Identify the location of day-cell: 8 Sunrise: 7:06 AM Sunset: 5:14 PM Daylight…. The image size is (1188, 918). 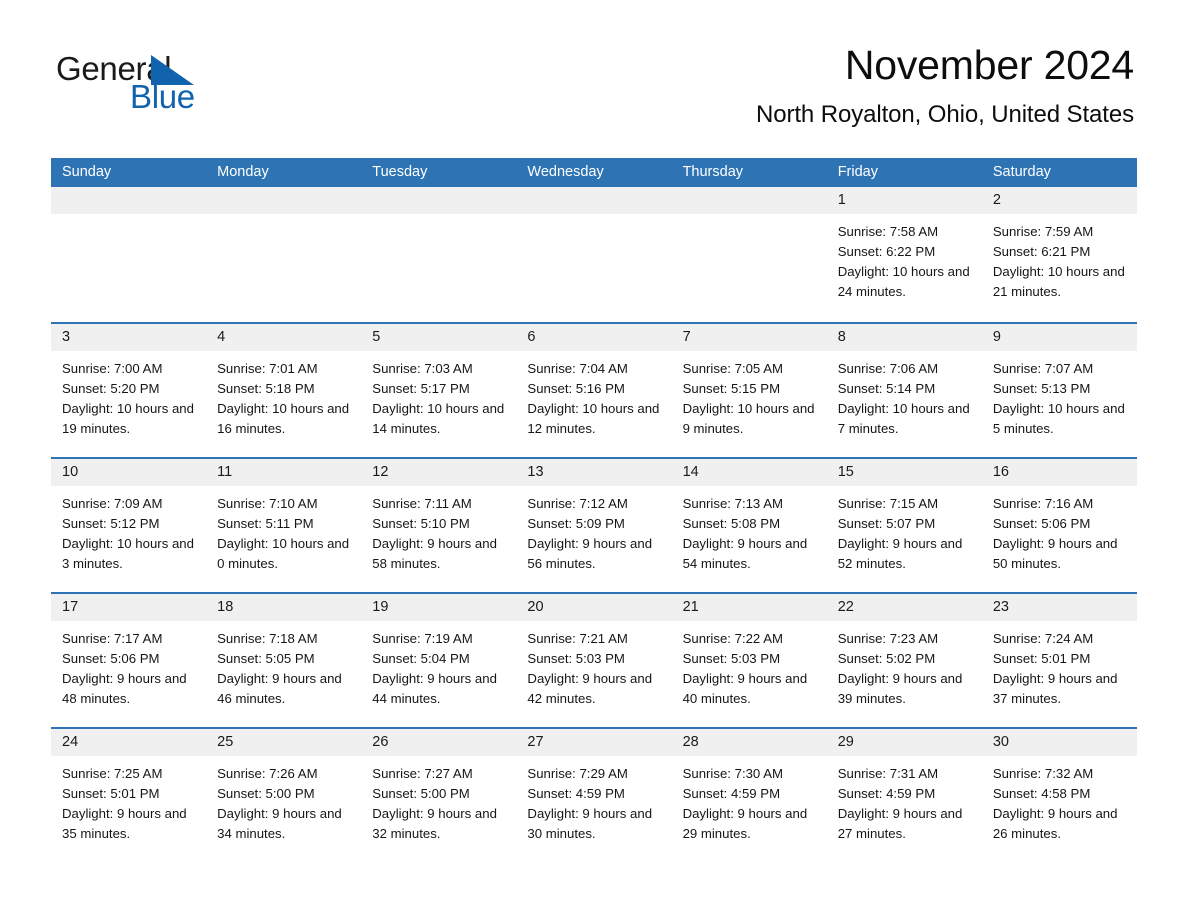
(904, 390).